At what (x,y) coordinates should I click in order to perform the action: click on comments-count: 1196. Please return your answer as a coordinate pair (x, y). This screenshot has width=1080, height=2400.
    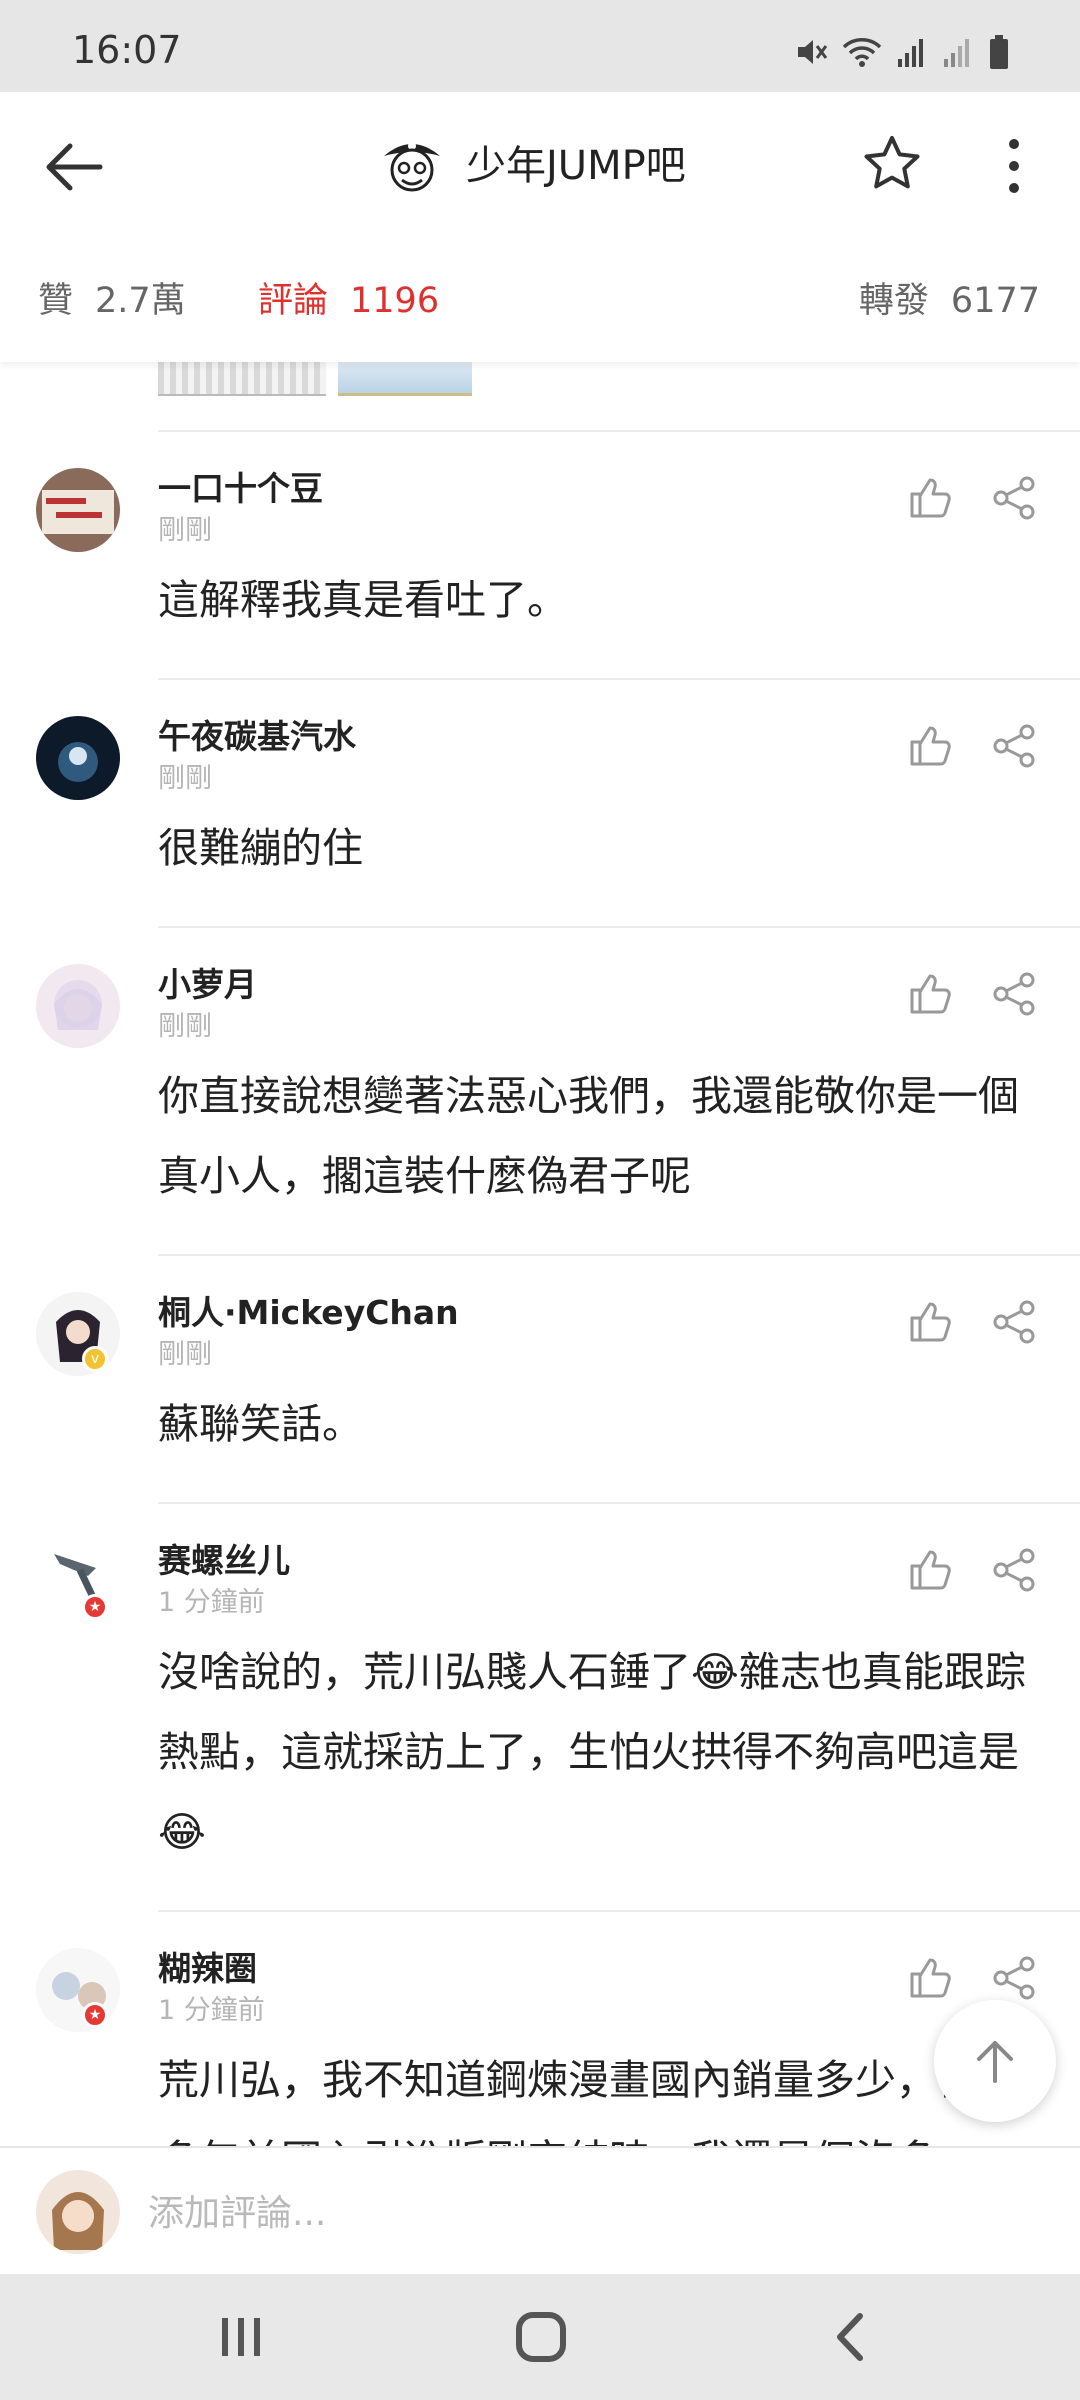
    Looking at the image, I should click on (395, 301).